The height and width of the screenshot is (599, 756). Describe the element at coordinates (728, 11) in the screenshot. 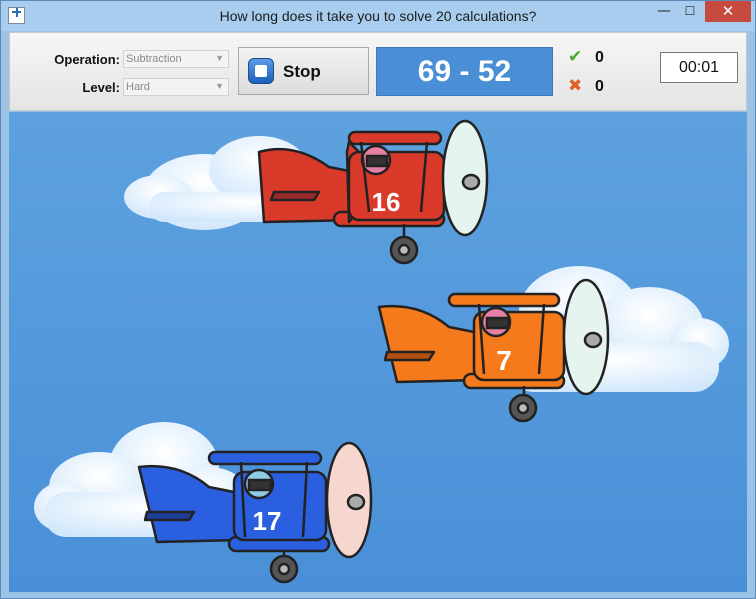

I see `close-button: ✕` at that location.